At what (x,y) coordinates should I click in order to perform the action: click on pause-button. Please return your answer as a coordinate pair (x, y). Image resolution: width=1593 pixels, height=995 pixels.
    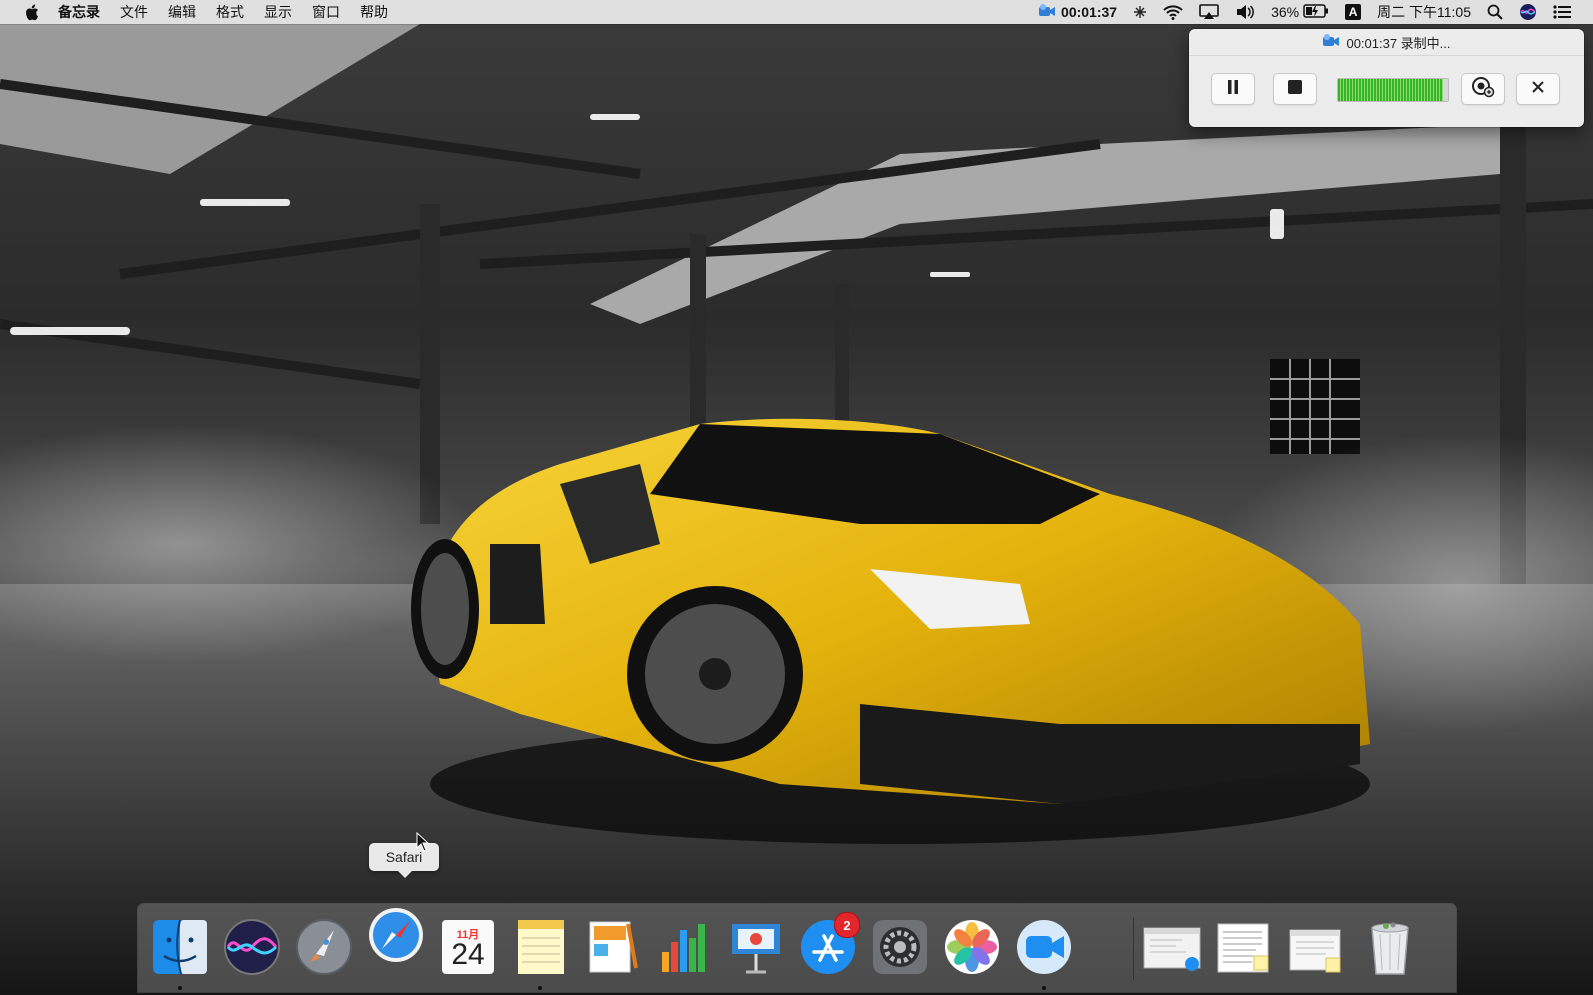
    Looking at the image, I should click on (1233, 89).